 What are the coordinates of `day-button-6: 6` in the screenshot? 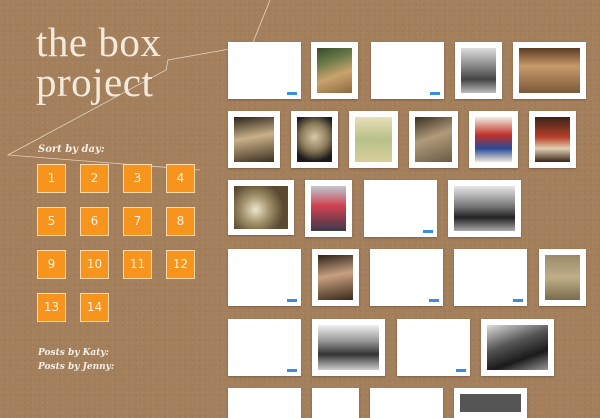 It's located at (94, 221).